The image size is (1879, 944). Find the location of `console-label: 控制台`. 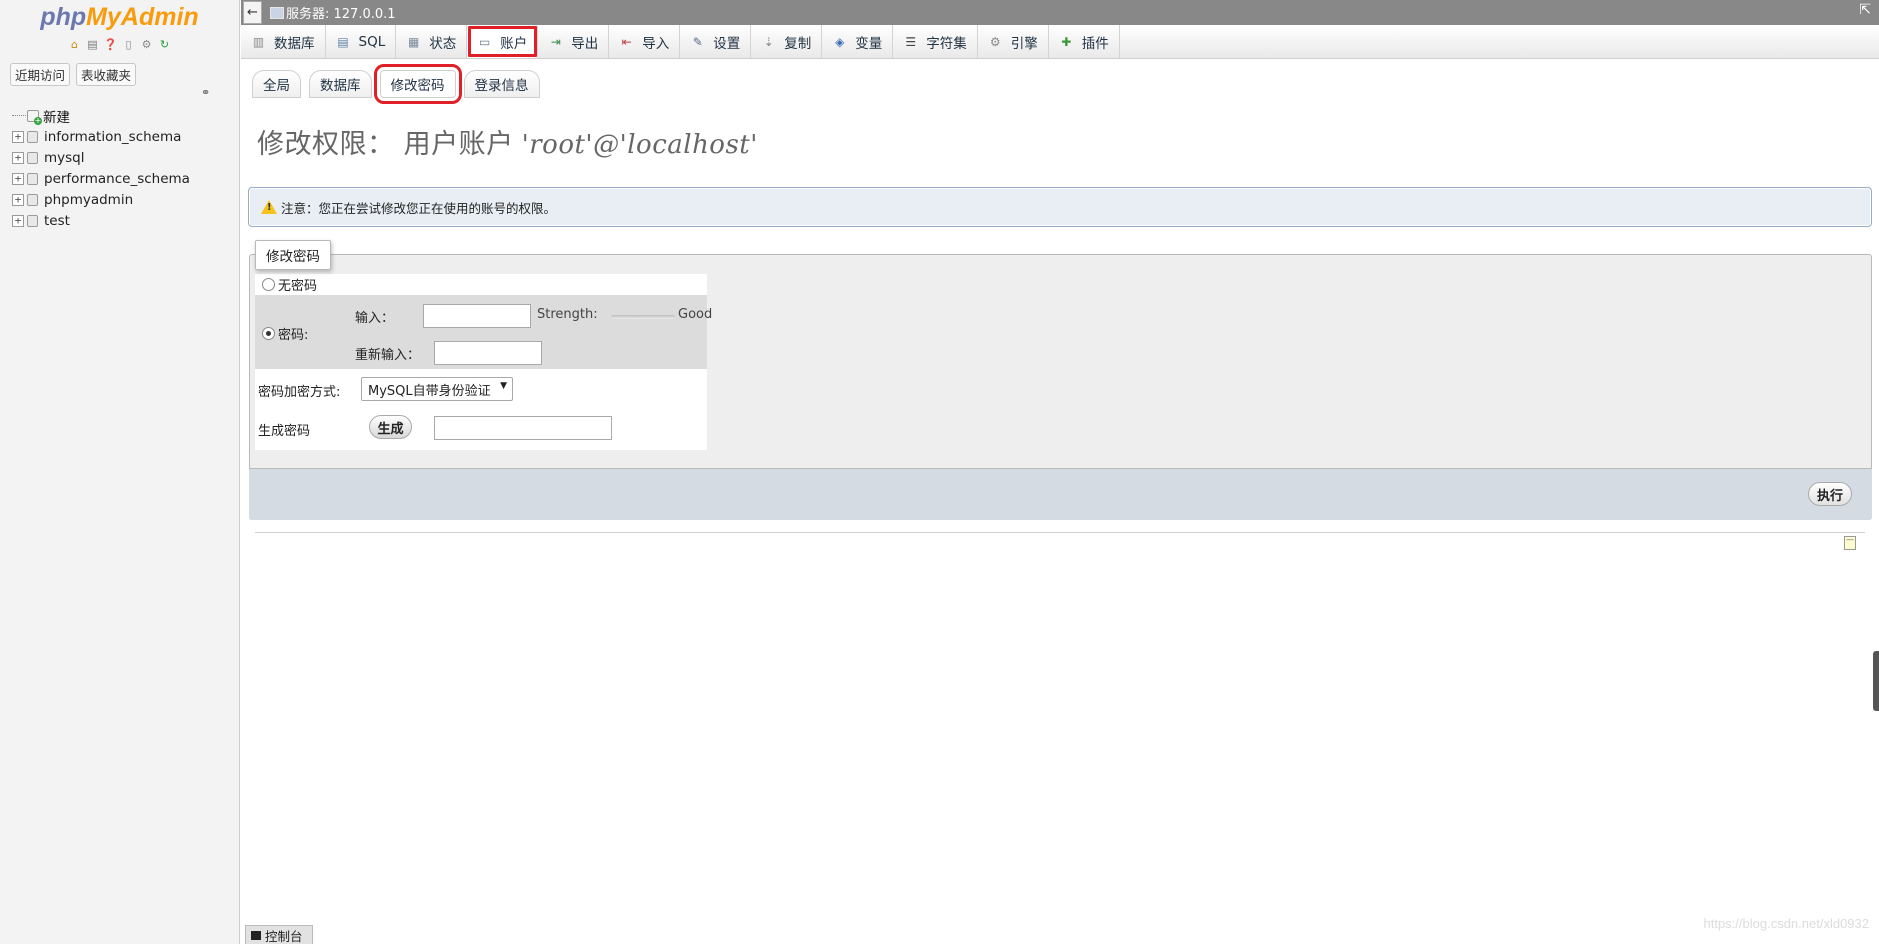

console-label: 控制台 is located at coordinates (284, 936).